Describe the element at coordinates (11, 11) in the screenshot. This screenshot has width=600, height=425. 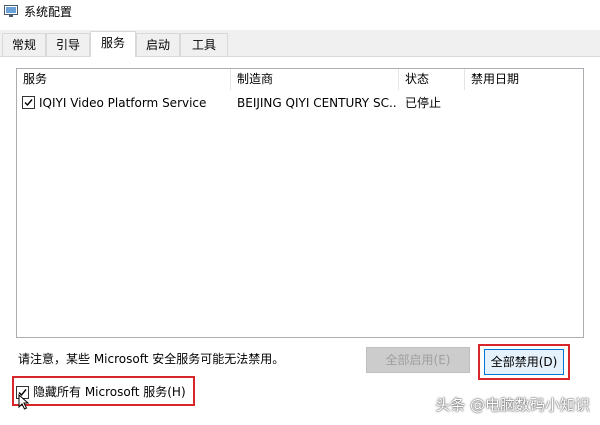
I see `system-config-icon` at that location.